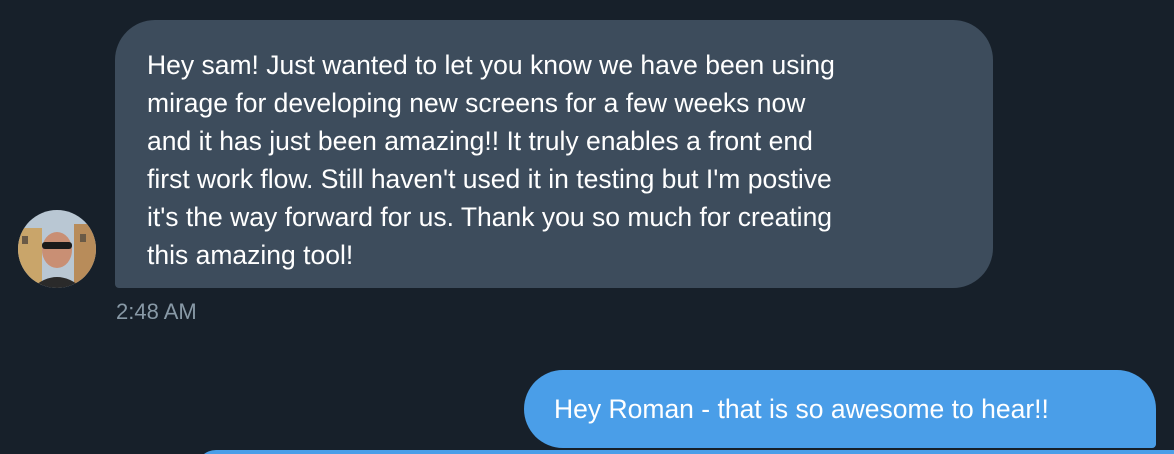  What do you see at coordinates (156, 311) in the screenshot?
I see `message-timestamp: 2:48 AM` at bounding box center [156, 311].